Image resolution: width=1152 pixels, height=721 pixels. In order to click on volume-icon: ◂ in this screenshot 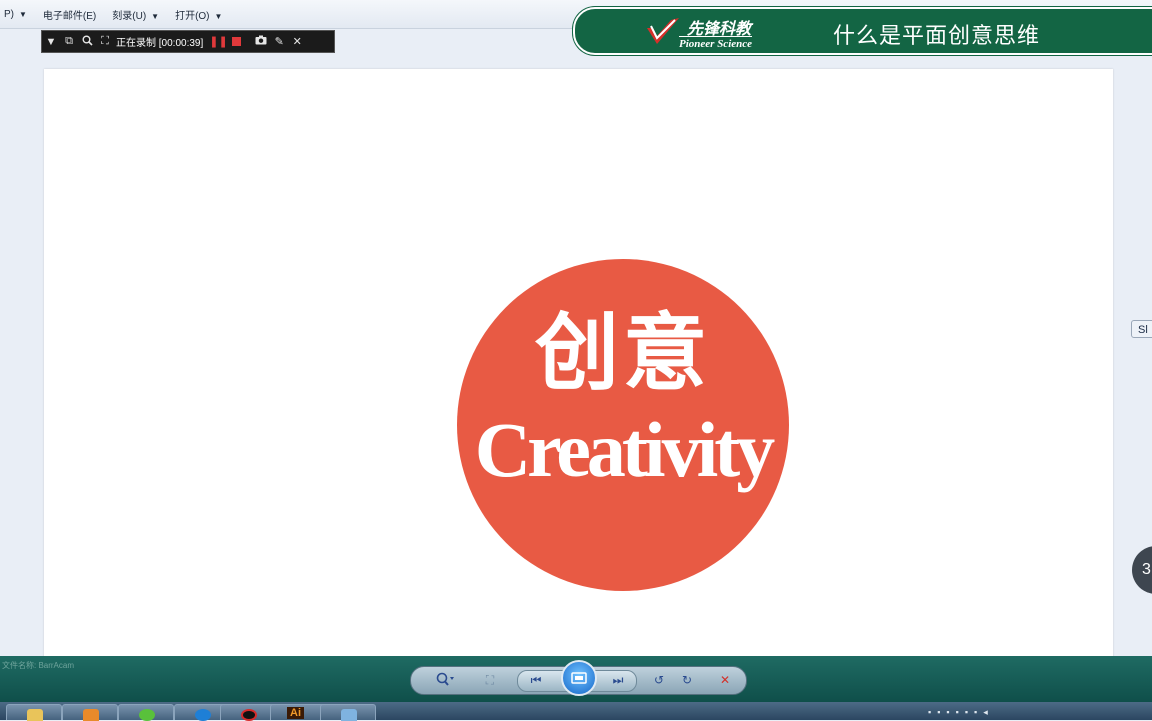, I will do `click(988, 712)`.